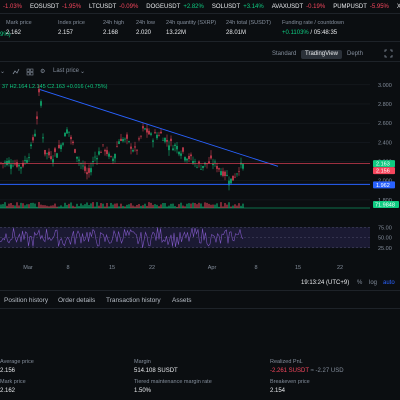 The image size is (400, 400). What do you see at coordinates (385, 249) in the screenshot?
I see `rsi-tick-label: 25.00` at bounding box center [385, 249].